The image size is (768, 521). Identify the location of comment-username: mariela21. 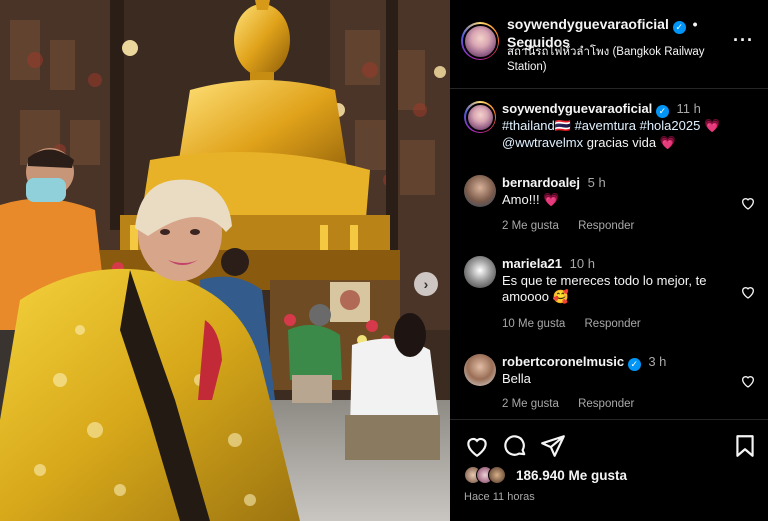
(532, 263).